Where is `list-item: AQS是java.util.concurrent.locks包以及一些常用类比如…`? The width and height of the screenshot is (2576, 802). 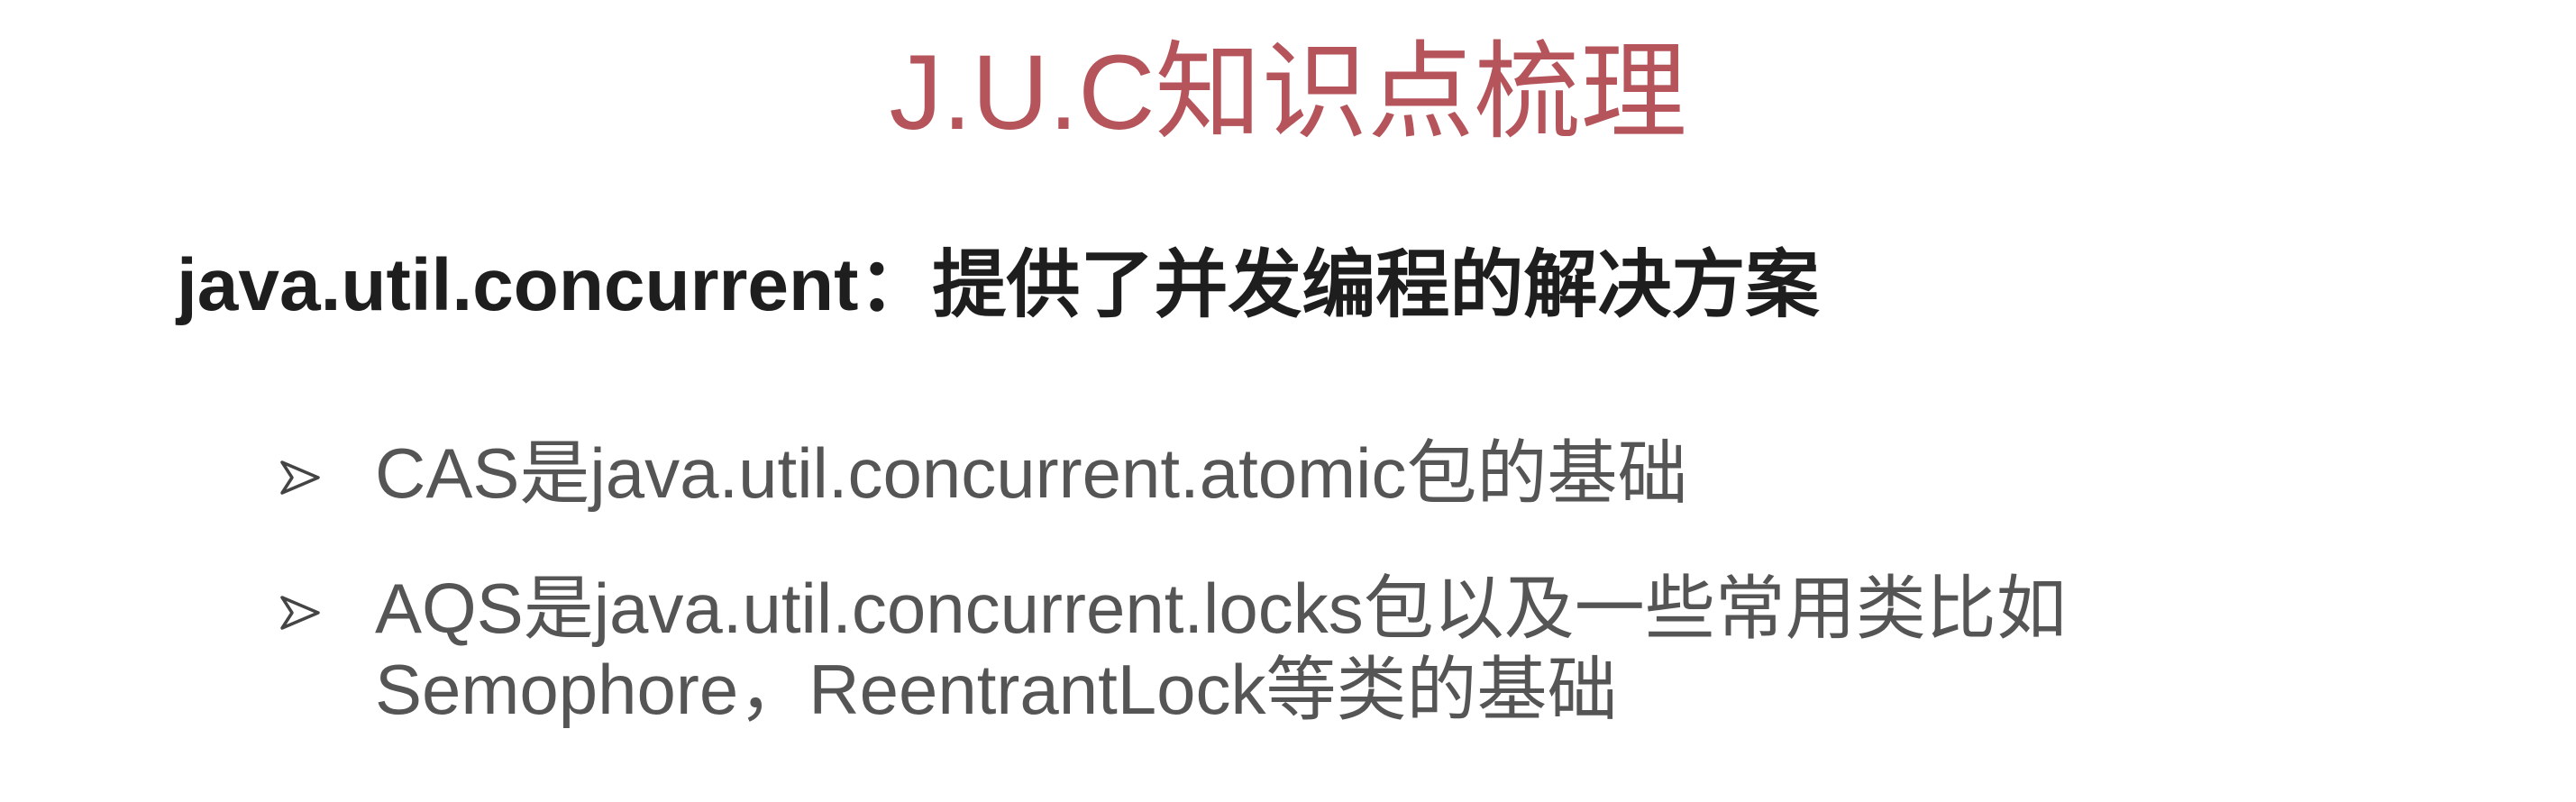 list-item: AQS是java.util.concurrent.locks包以及一些常用类比如… is located at coordinates (1173, 649).